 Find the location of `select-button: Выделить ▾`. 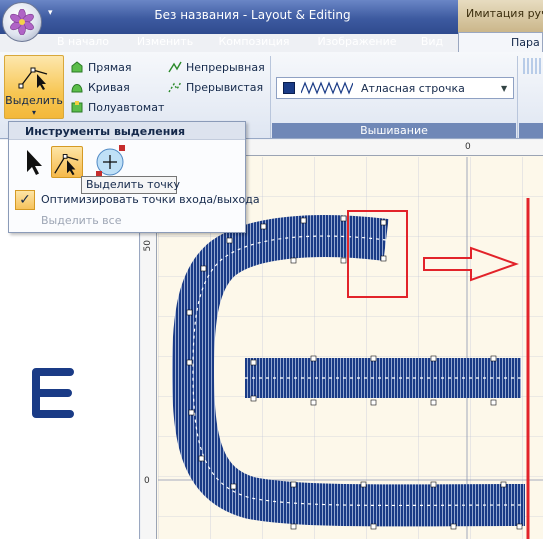

select-button: Выделить ▾ is located at coordinates (34, 87).